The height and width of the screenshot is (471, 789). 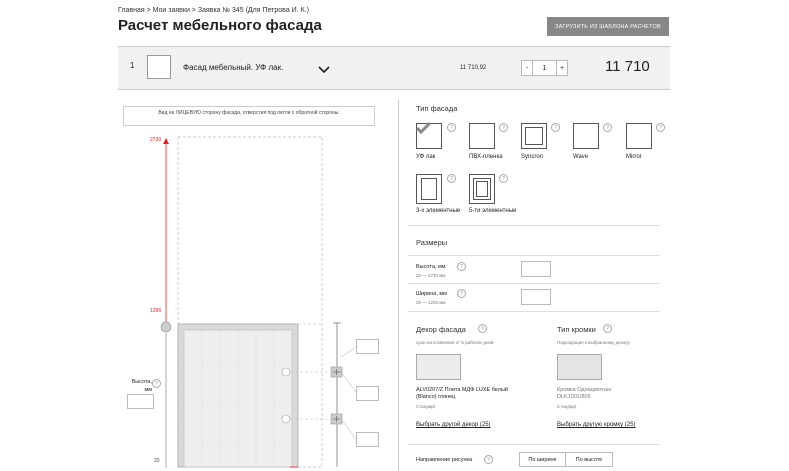 I want to click on edge-name-line2: DLK1001/805, so click(x=574, y=397).